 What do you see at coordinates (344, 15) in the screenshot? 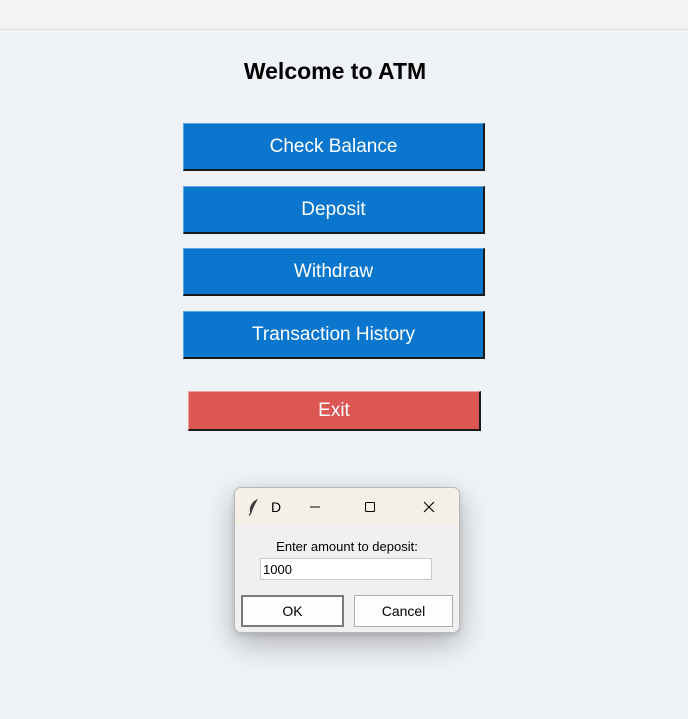
I see `window-top-strip` at bounding box center [344, 15].